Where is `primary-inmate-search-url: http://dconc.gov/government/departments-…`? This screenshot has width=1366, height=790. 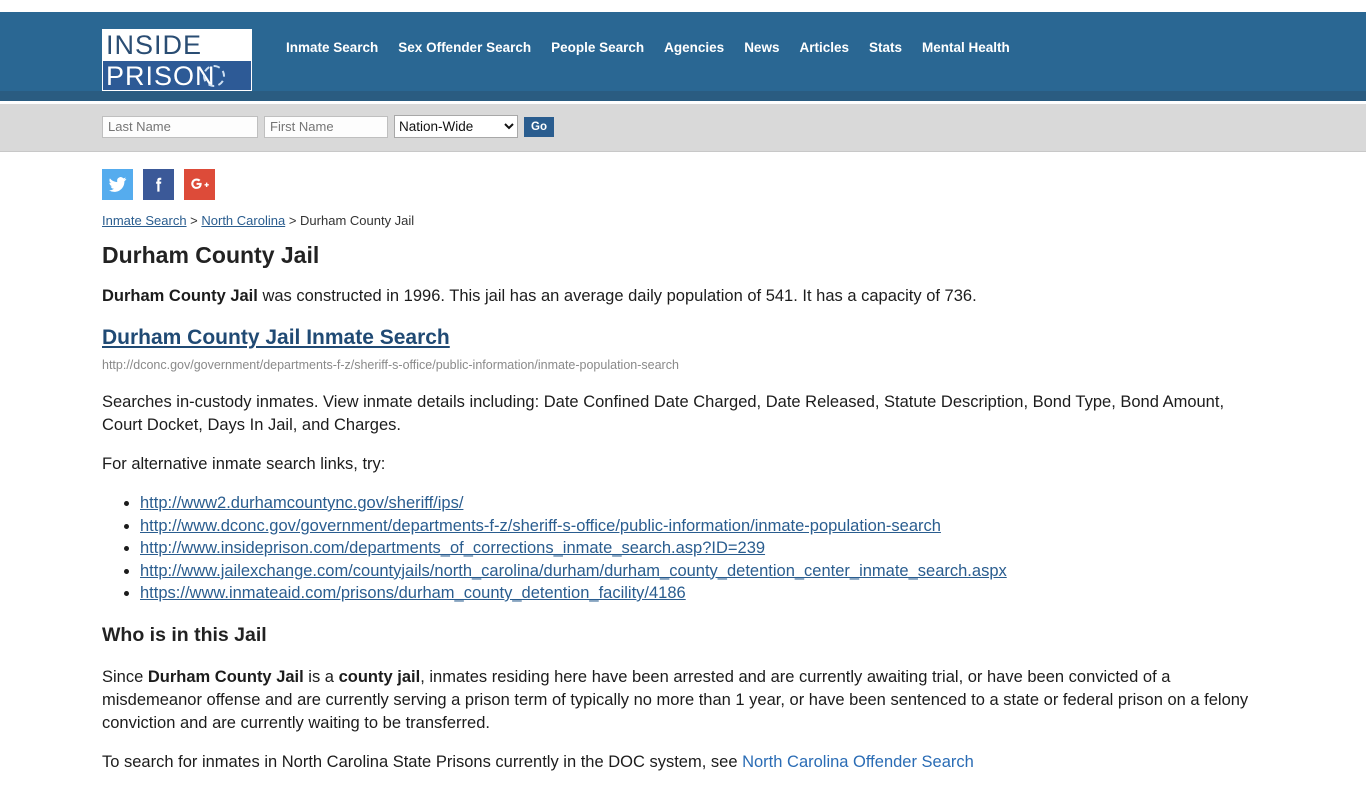
primary-inmate-search-url: http://dconc.gov/government/departments-… is located at coordinates (390, 365).